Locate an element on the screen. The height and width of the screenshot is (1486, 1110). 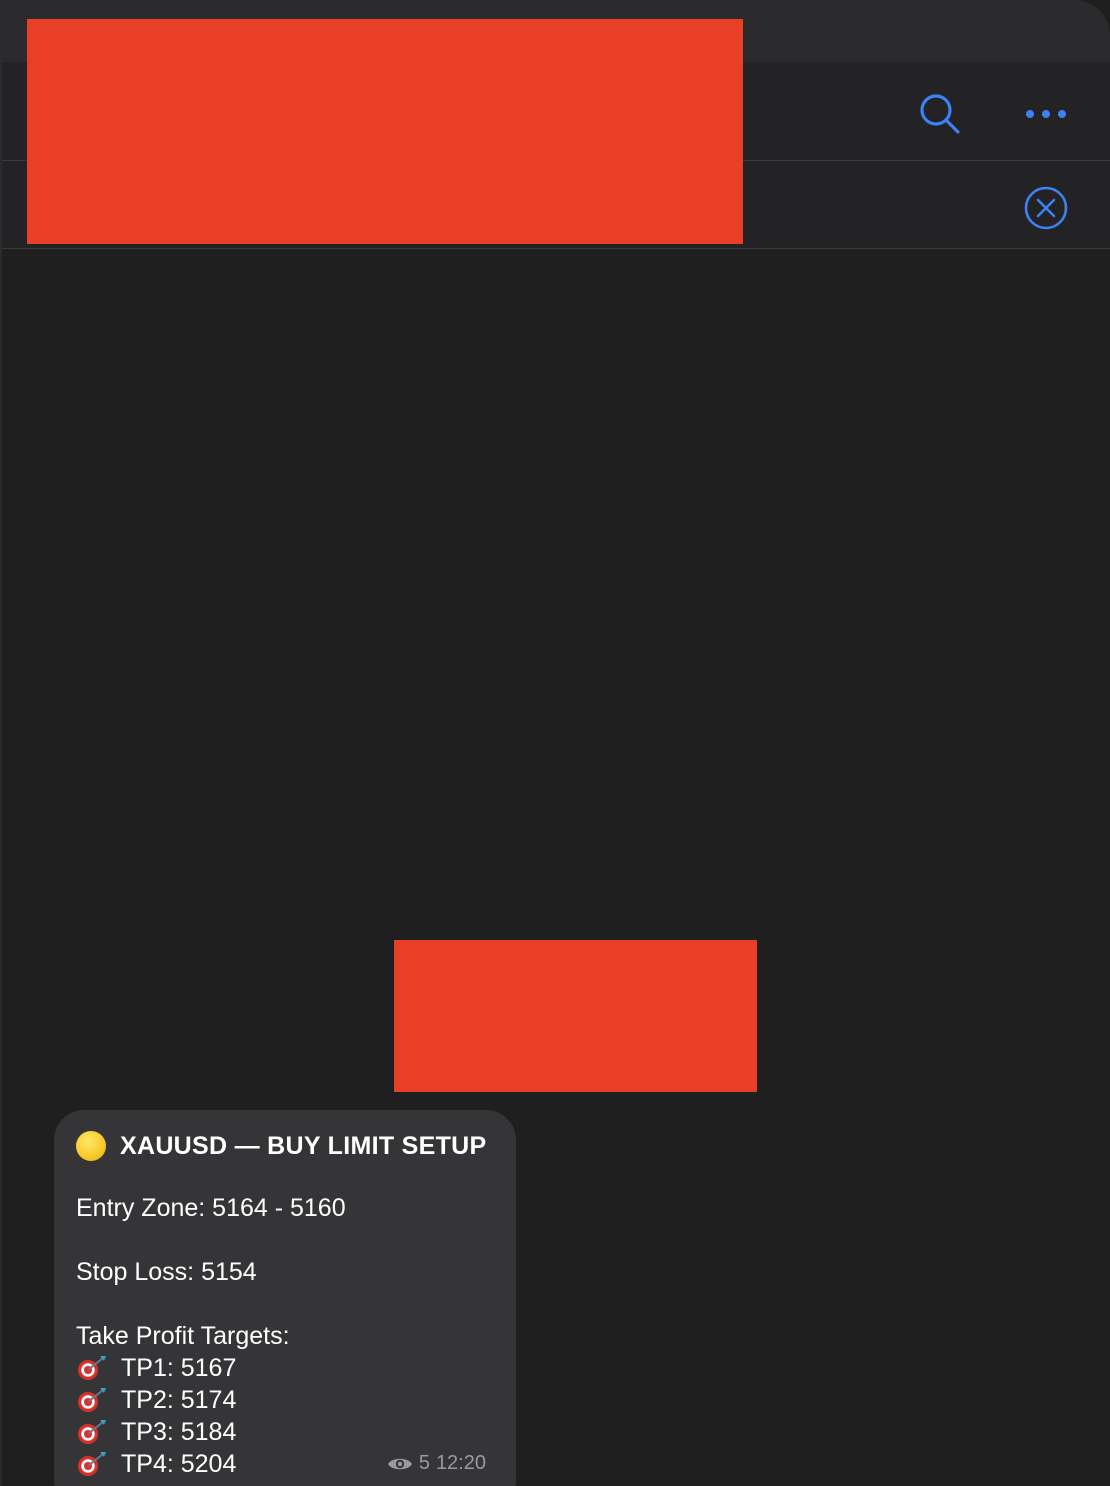
view-count: 5 is located at coordinates (424, 1463).